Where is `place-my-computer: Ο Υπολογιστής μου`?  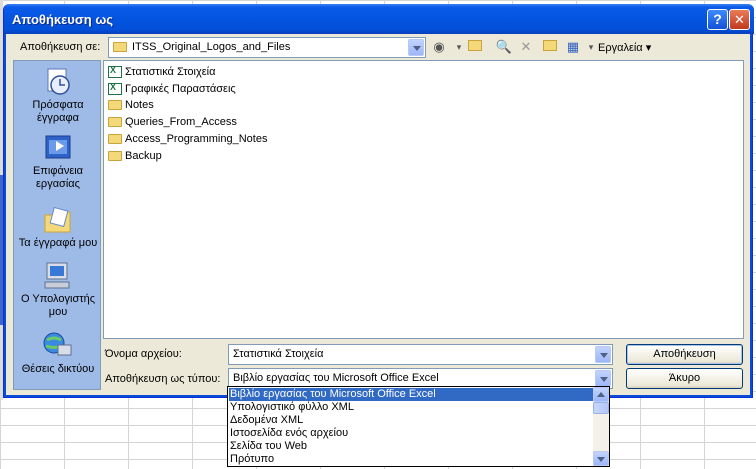 place-my-computer: Ο Υπολογιστής μου is located at coordinates (58, 290).